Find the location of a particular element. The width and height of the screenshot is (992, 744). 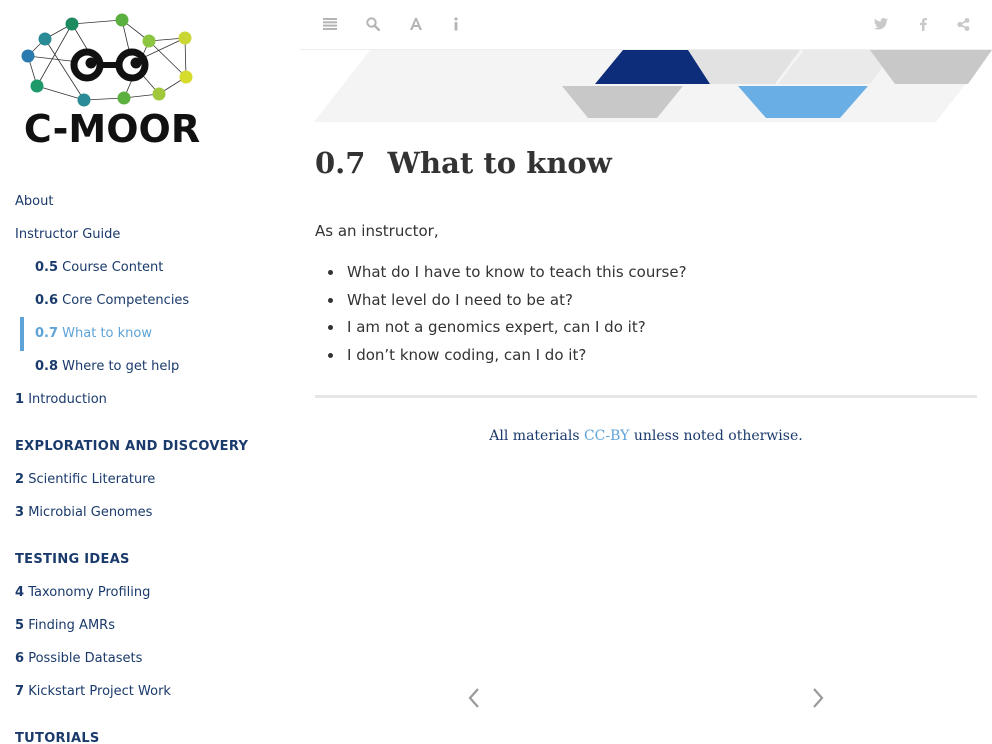

sidebar-item-taxonomy-profiling: 4 Taxonomy Profiling is located at coordinates (82, 593).